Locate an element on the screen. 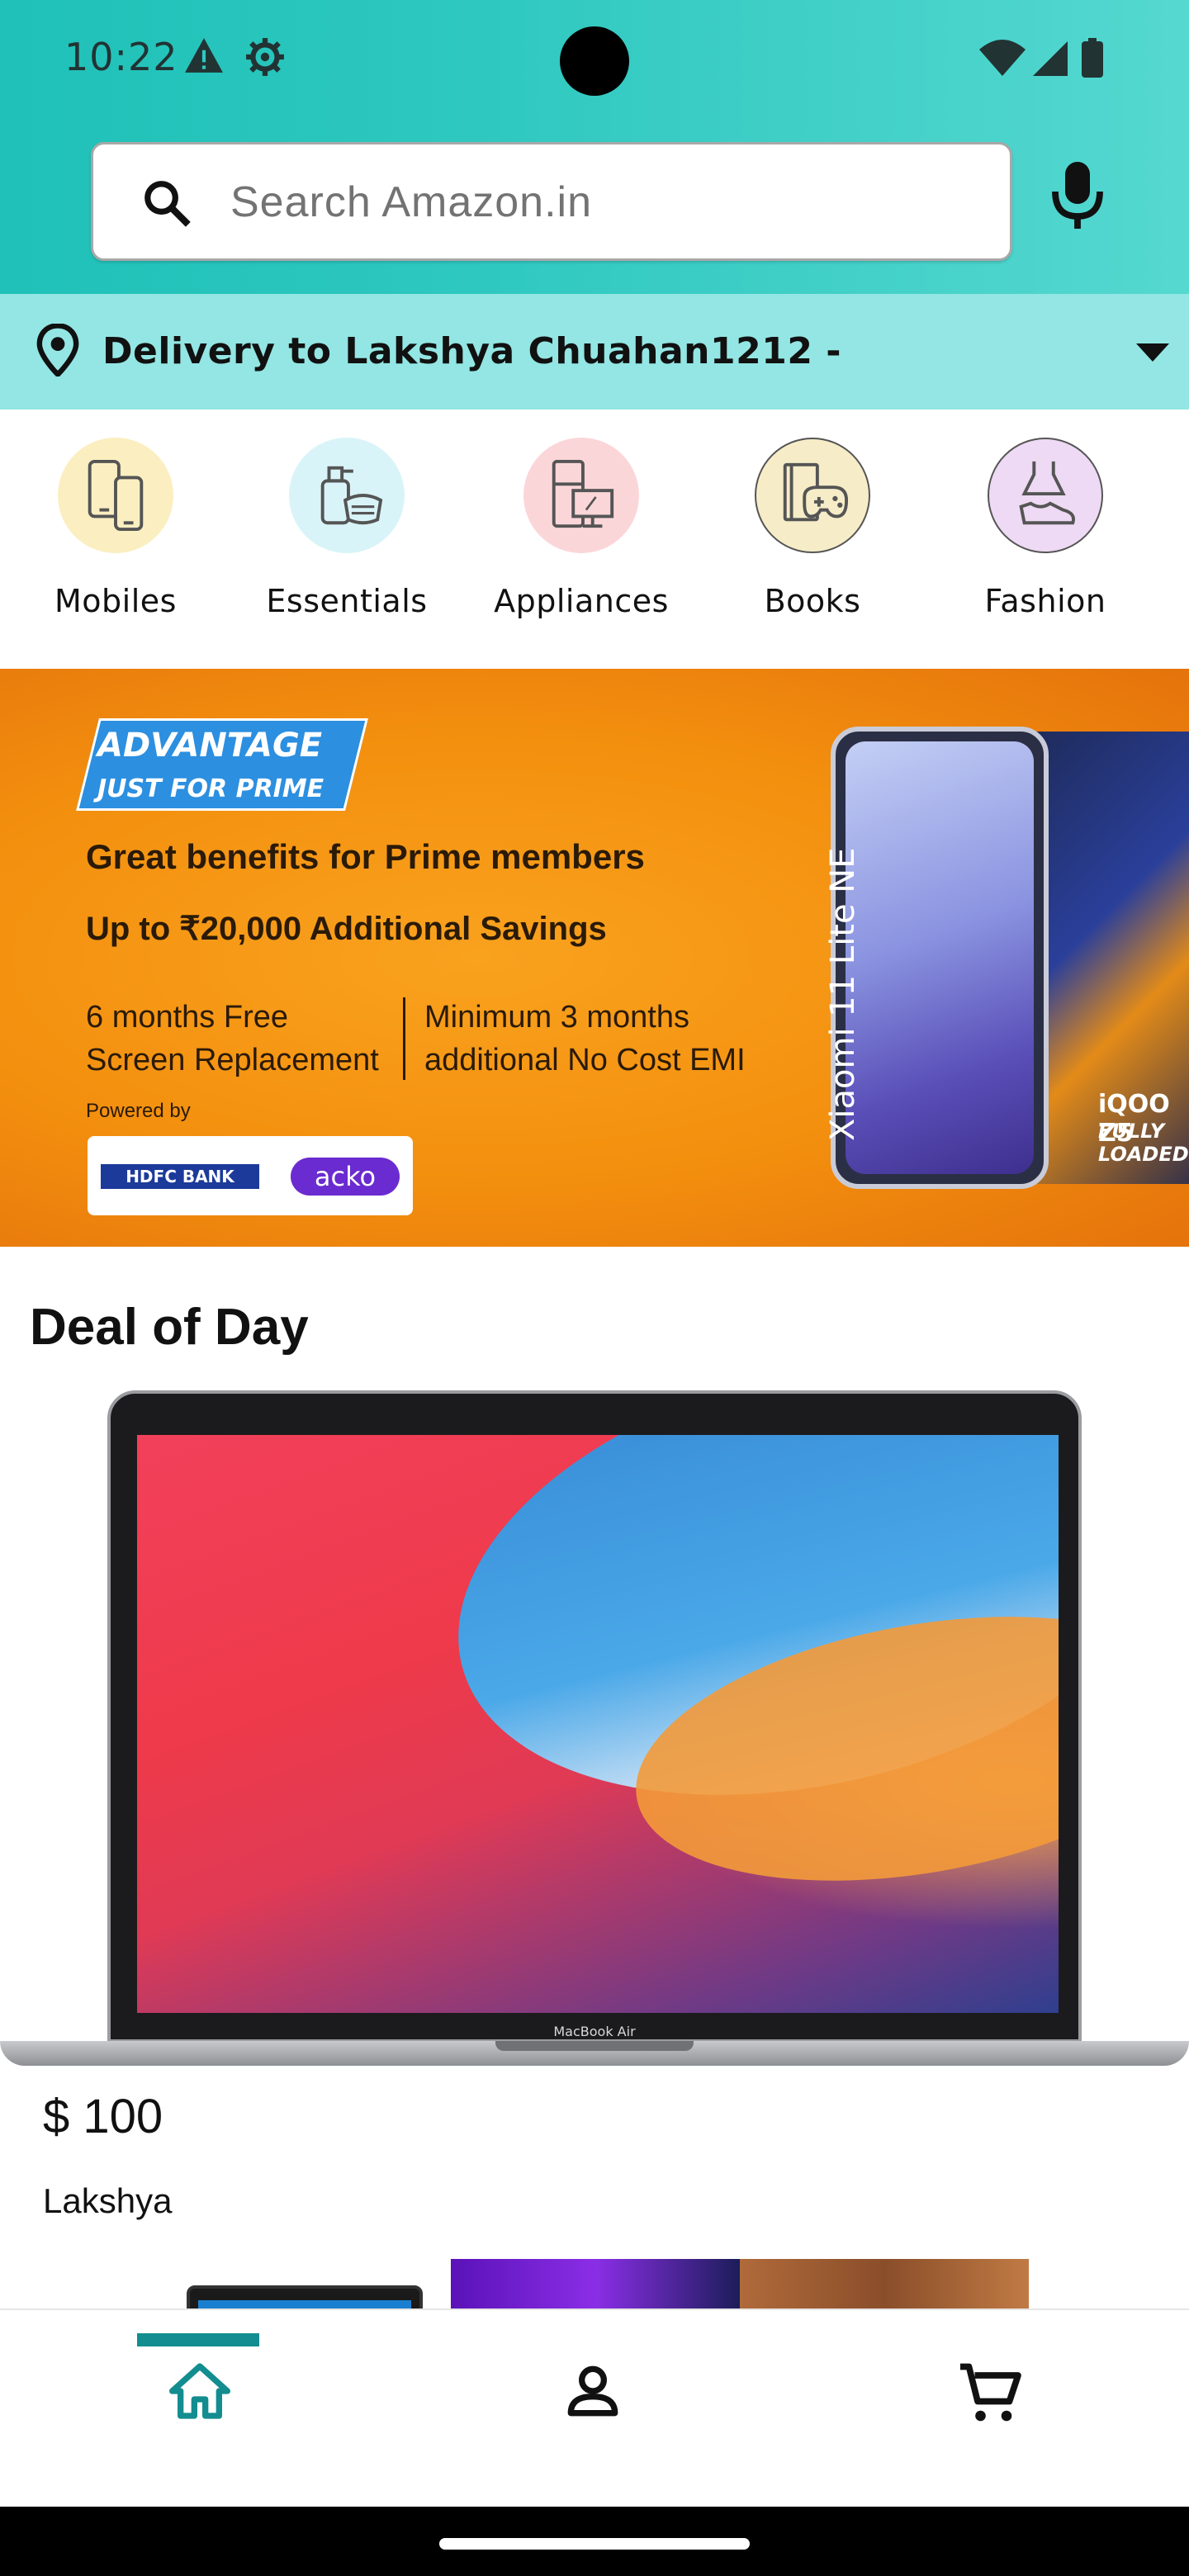  category-essentials: Essentials is located at coordinates (347, 528).